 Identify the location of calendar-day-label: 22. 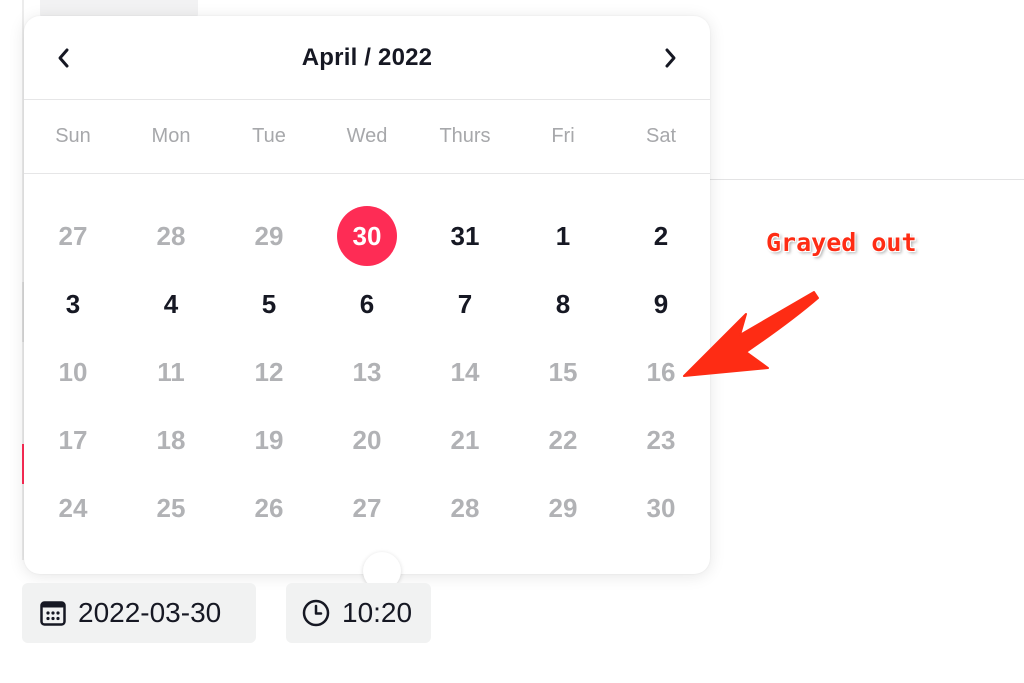
(563, 439).